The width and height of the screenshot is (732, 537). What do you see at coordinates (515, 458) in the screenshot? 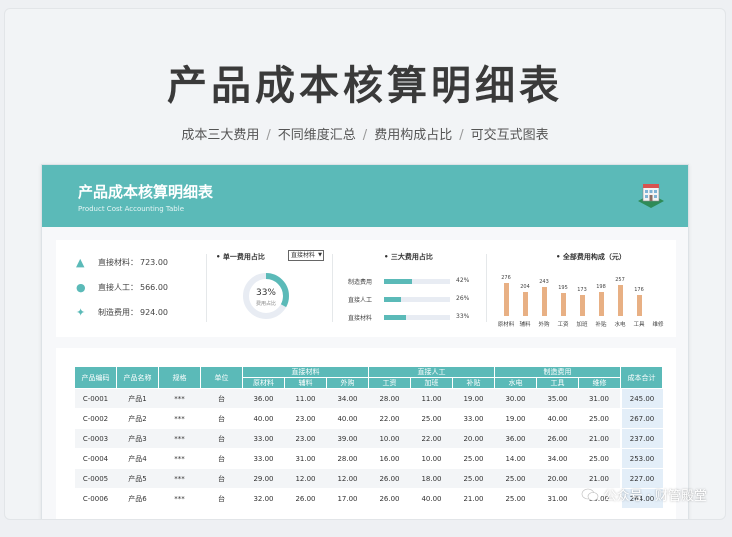
I see `table-cell: 14.00` at bounding box center [515, 458].